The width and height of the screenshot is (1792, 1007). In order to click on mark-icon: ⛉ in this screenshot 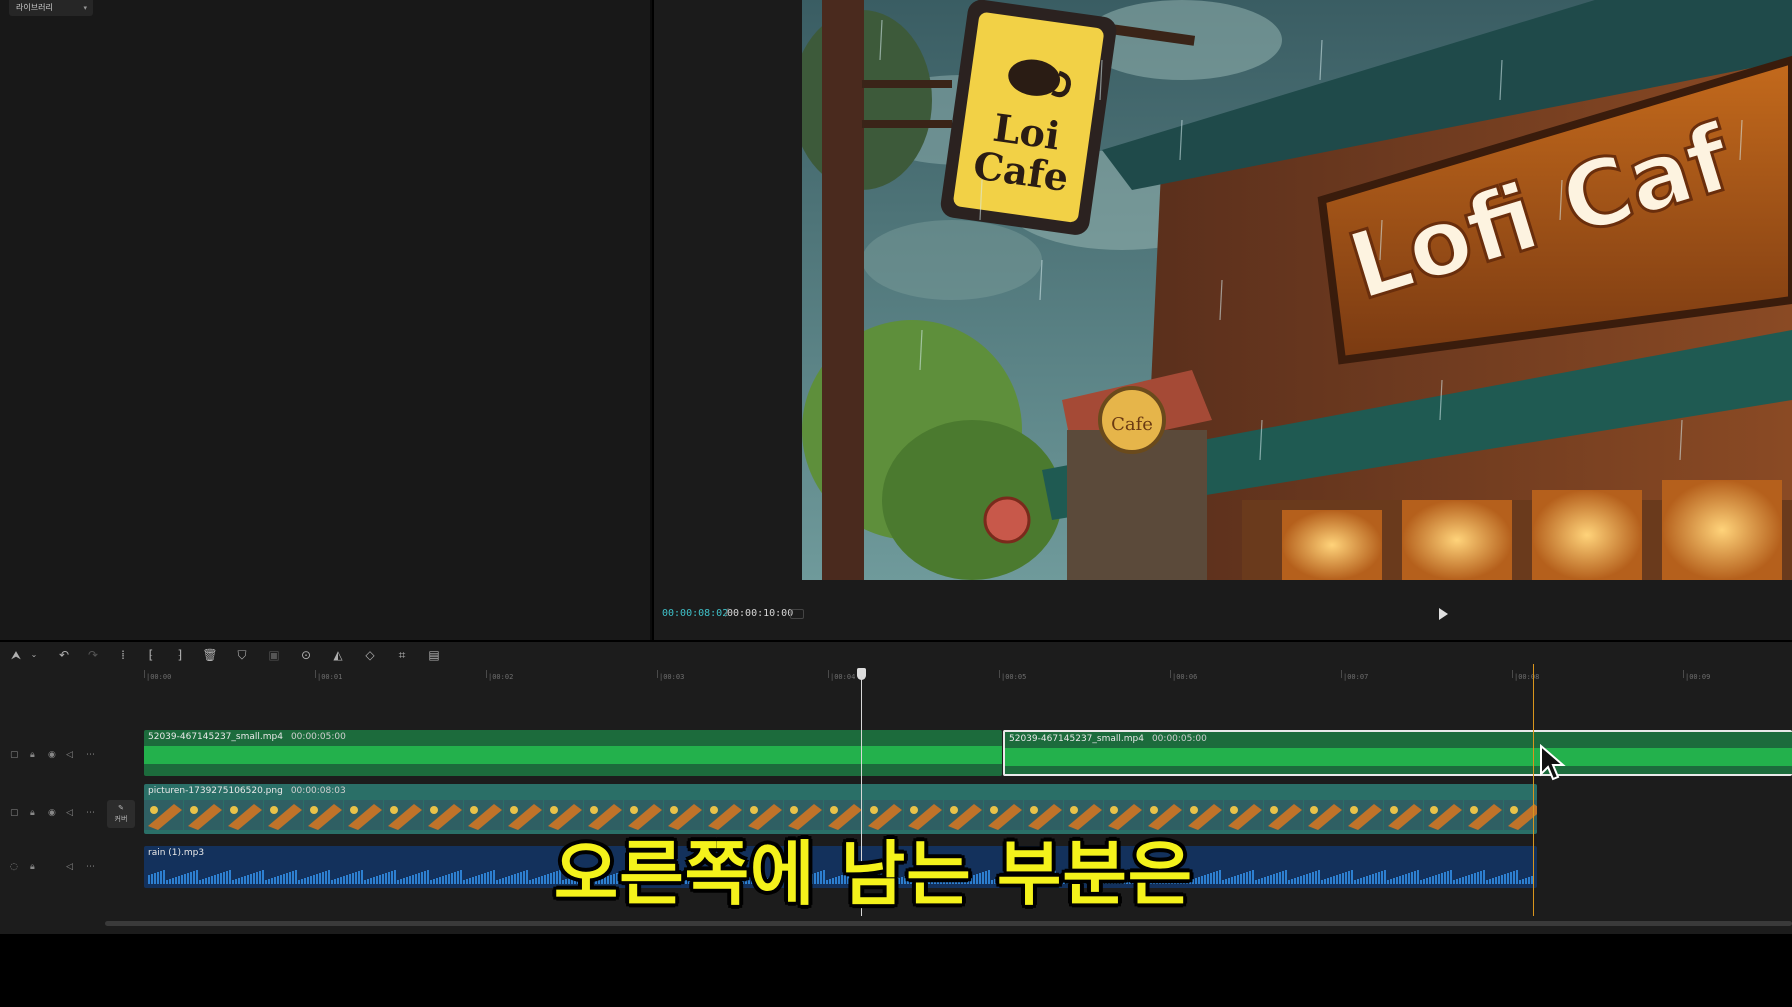, I will do `click(242, 655)`.